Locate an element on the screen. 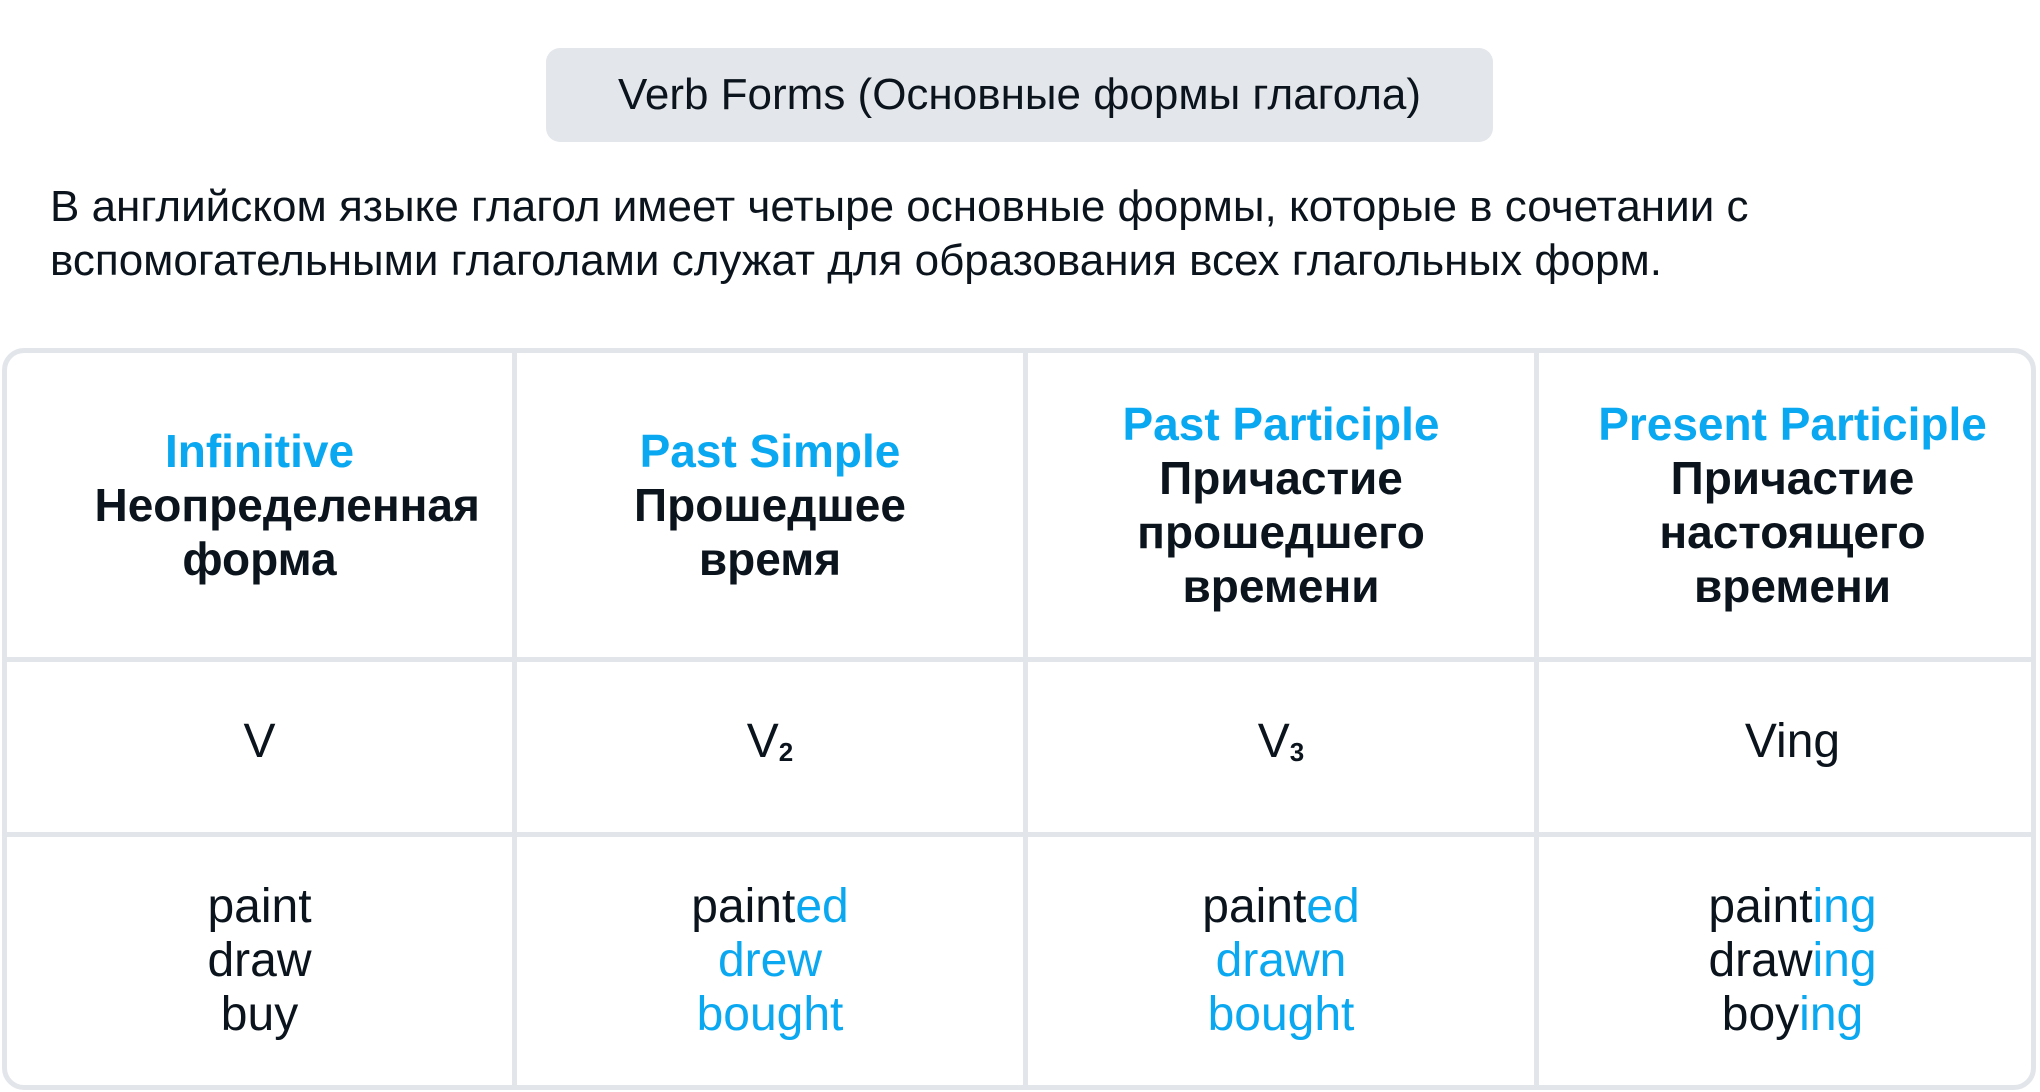  formula: V2 is located at coordinates (770, 747).